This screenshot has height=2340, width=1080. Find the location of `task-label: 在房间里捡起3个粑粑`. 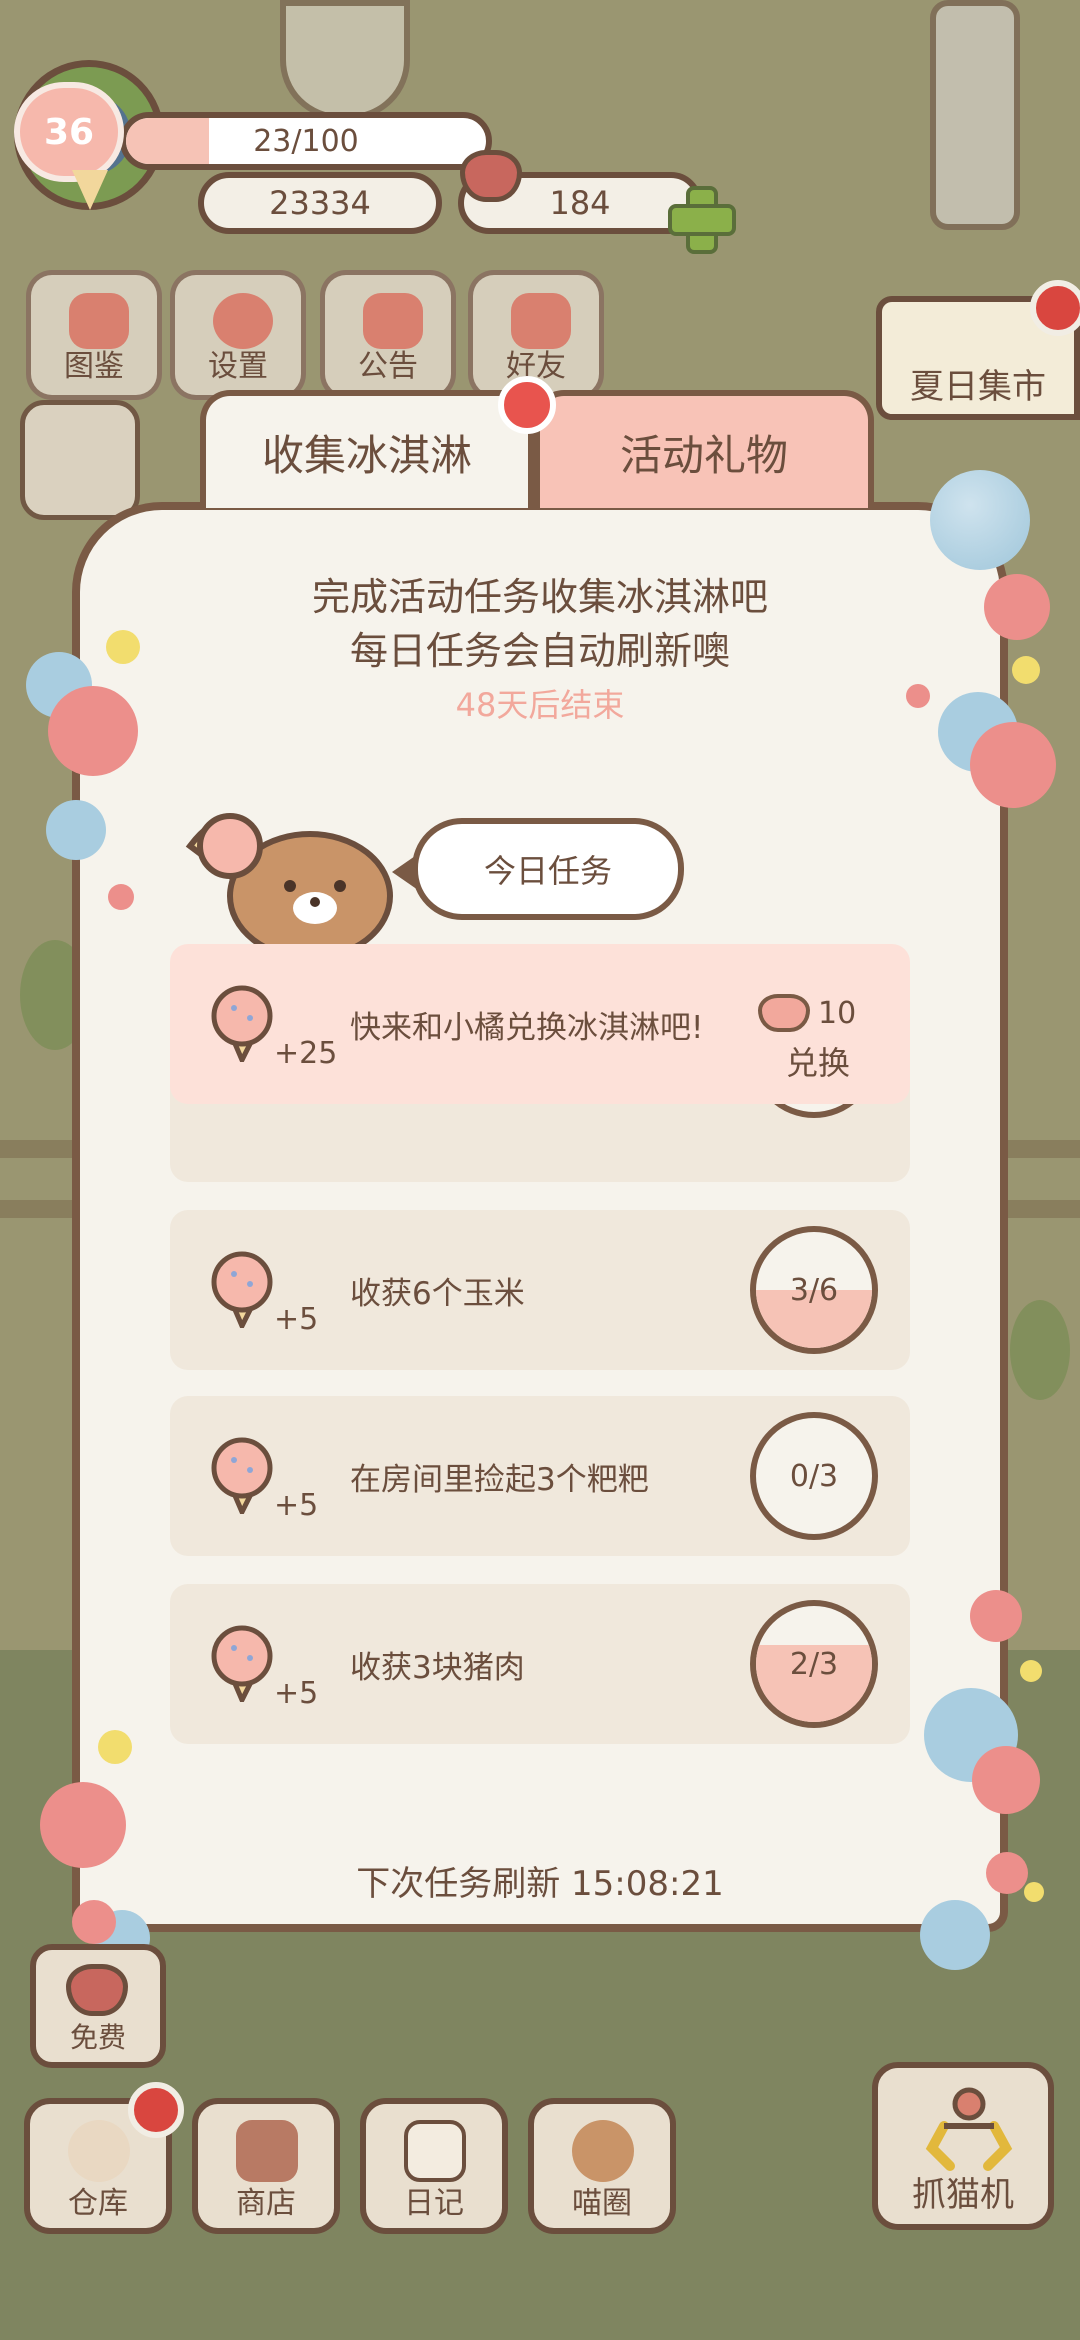

task-label: 在房间里捡起3个粑粑 is located at coordinates (499, 1479).